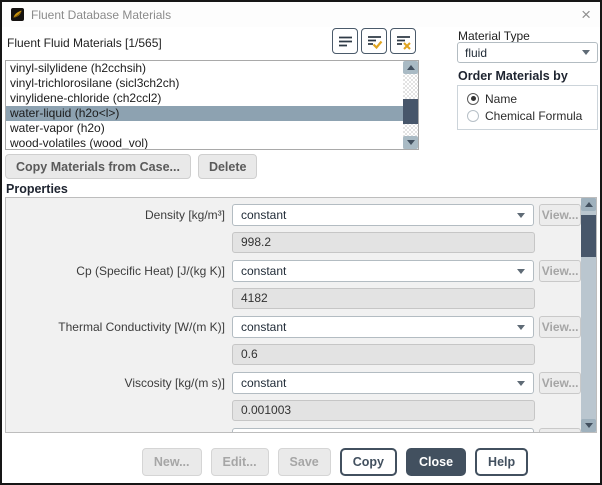  Describe the element at coordinates (57, 128) in the screenshot. I see `material-name: water-vapor (h2o)` at that location.